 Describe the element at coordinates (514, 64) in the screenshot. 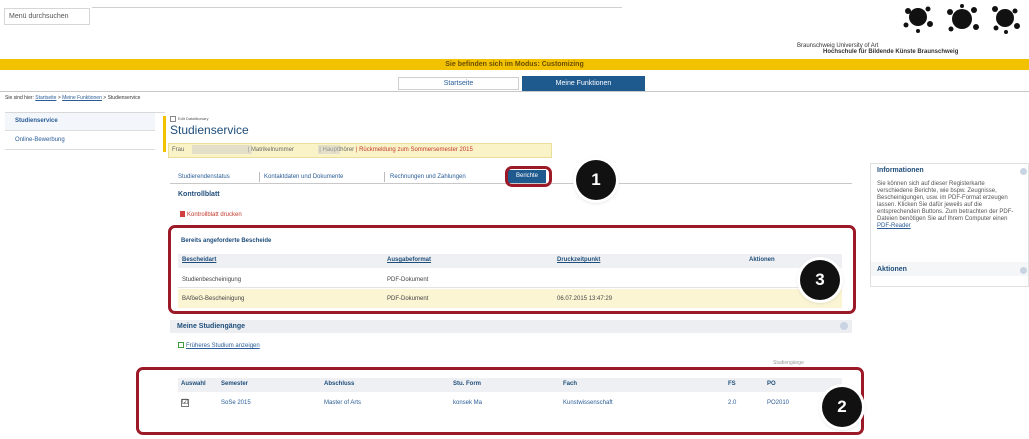

I see `mode-text: Sie befinden sich im Modus: Customizing` at that location.